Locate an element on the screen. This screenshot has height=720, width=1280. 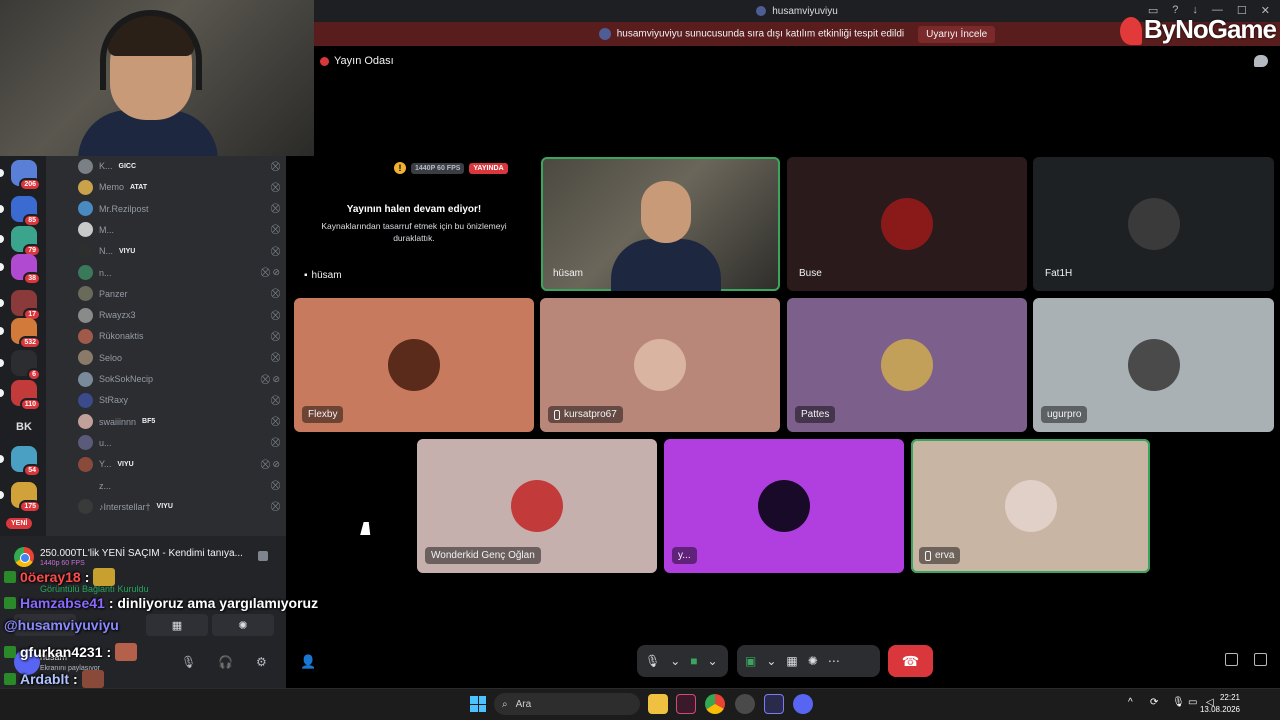
voice-member: u... ⛒ is located at coordinates (179, 443).